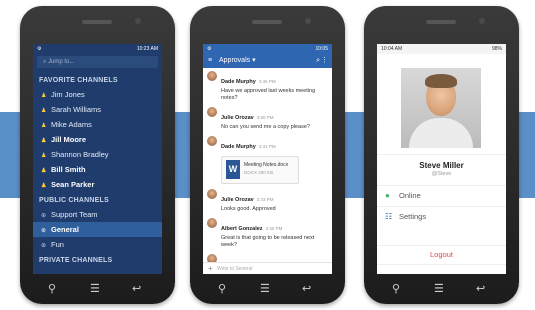 Image resolution: width=535 pixels, height=310 pixels. Describe the element at coordinates (210, 268) in the screenshot. I see `plus-icon: +` at that location.